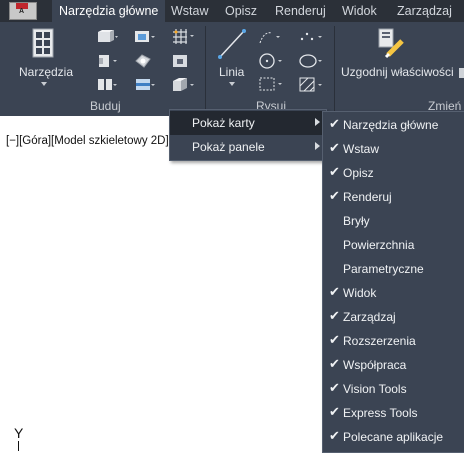 This screenshot has height=453, width=464. Describe the element at coordinates (145, 86) in the screenshot. I see `mesh-icon` at that location.